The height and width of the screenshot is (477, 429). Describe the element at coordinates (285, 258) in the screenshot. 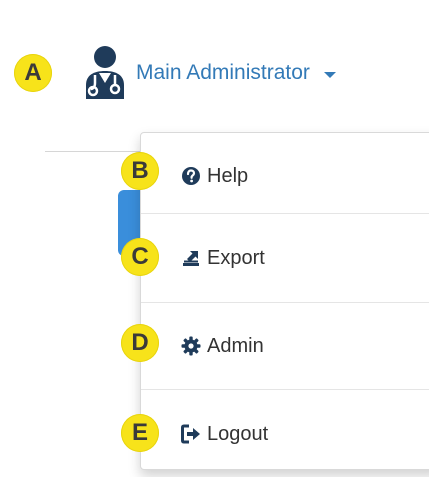

I see `menu-item-export: Export` at that location.